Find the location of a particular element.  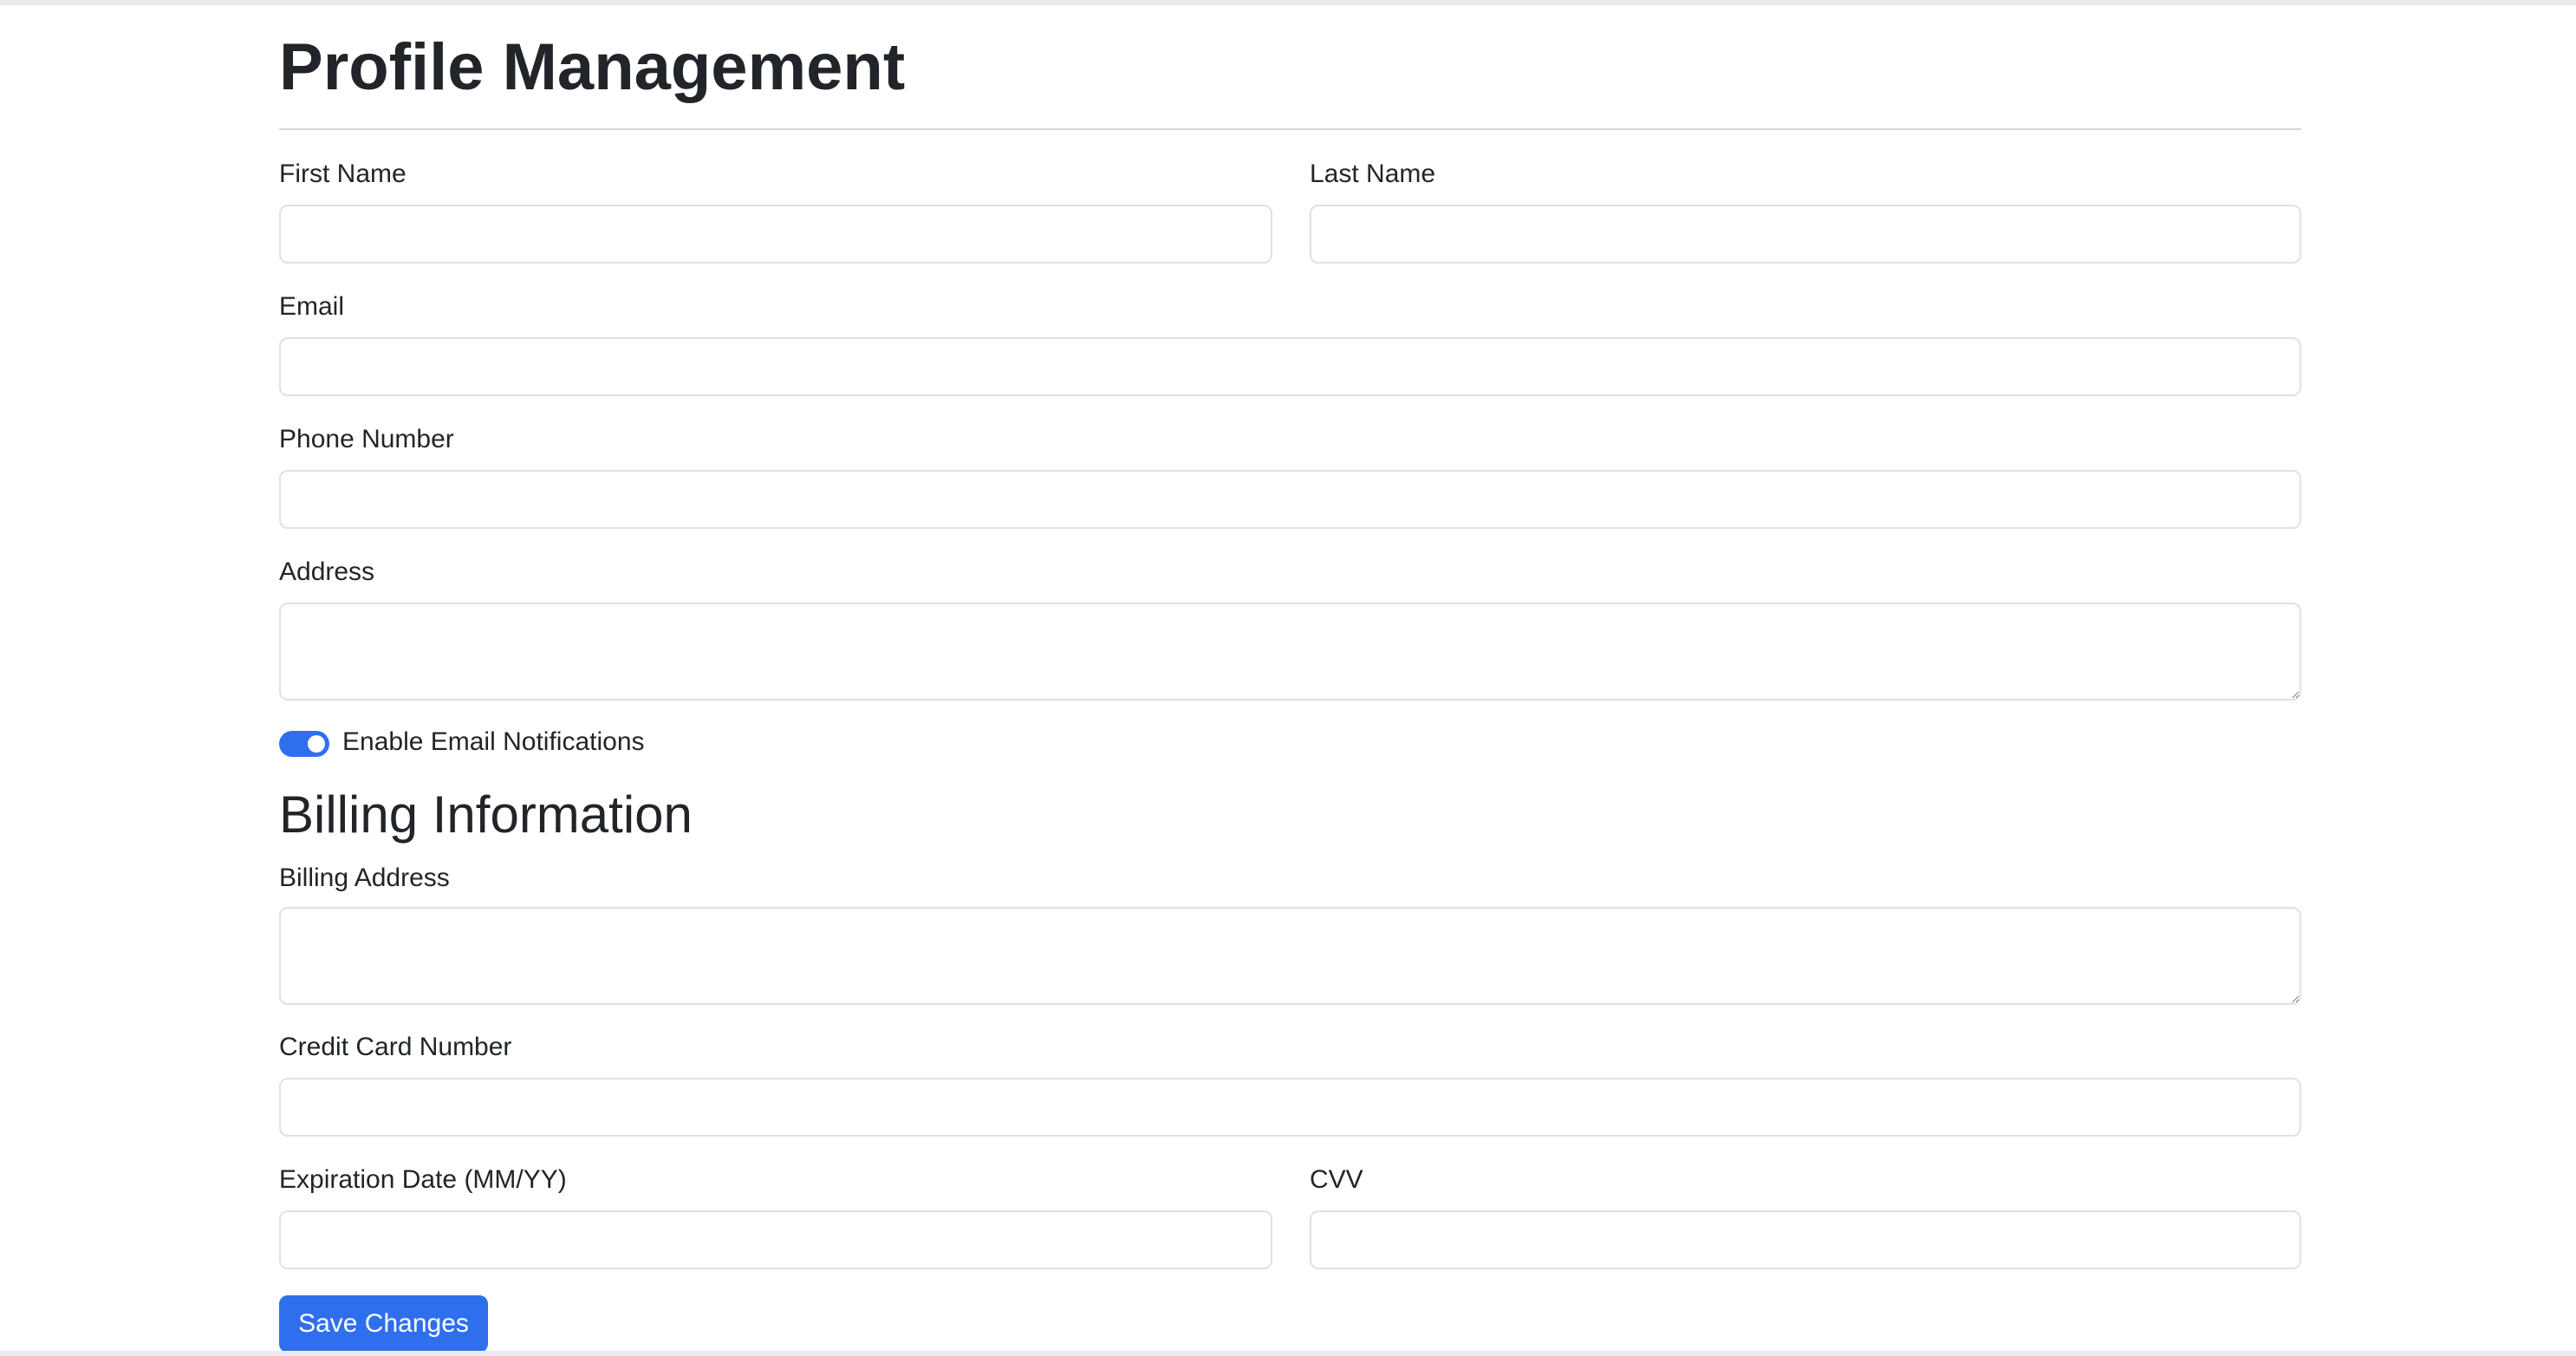

expiration-date-label: Expiration Date (MM/YY) is located at coordinates (423, 1179).